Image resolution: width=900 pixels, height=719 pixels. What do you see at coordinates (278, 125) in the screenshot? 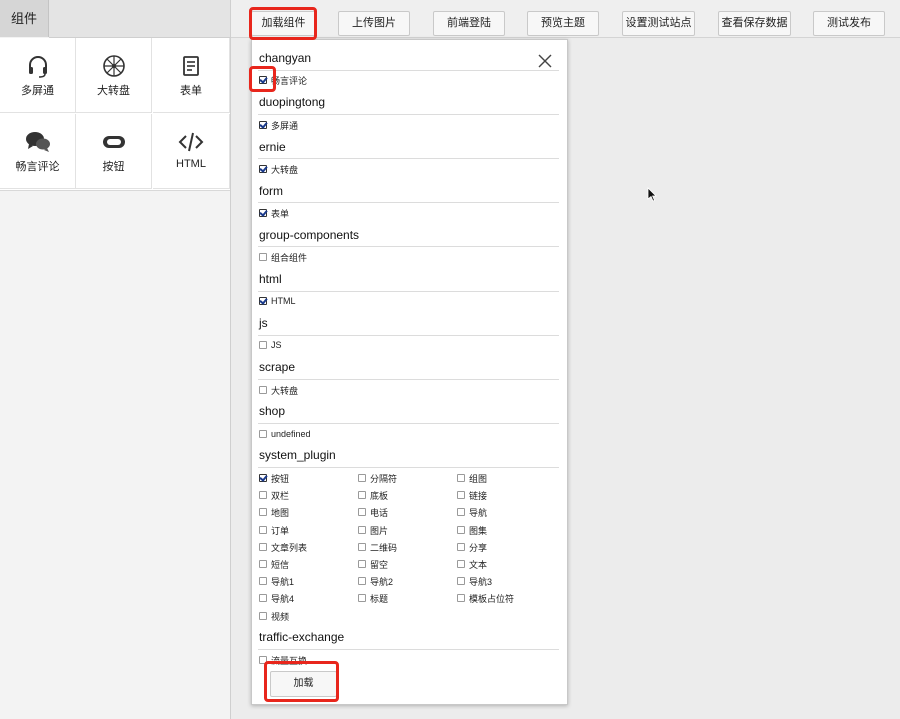
I see `checkbox-item: 多屏通` at bounding box center [278, 125].